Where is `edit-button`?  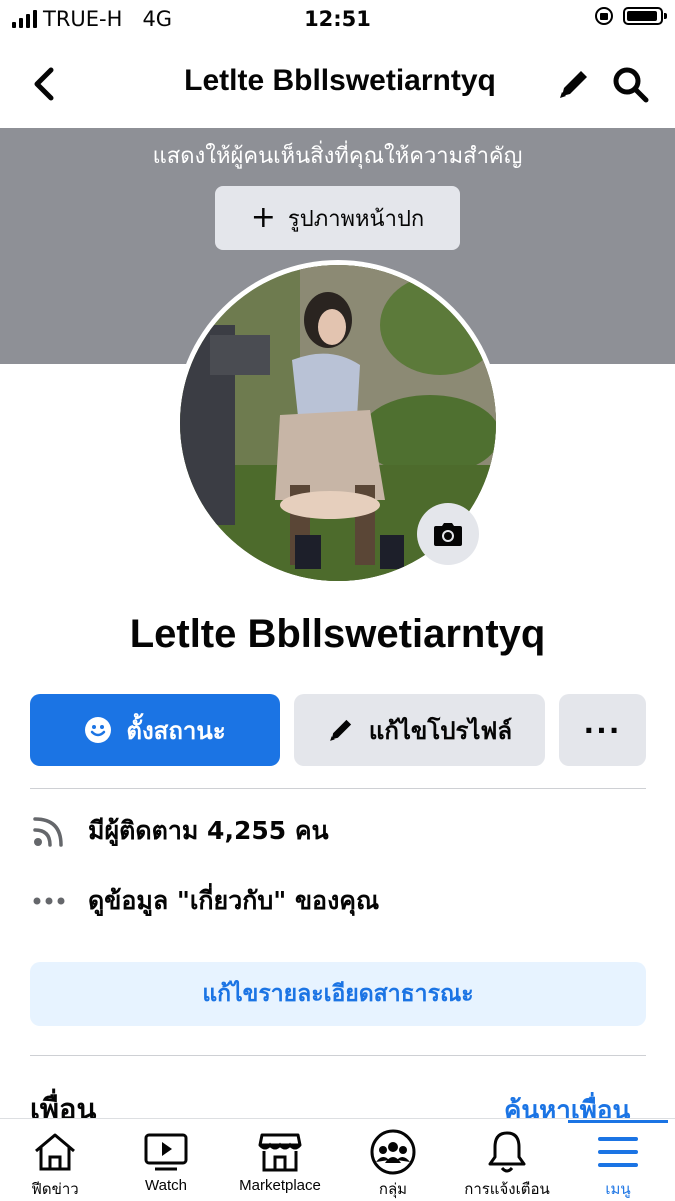 edit-button is located at coordinates (574, 84).